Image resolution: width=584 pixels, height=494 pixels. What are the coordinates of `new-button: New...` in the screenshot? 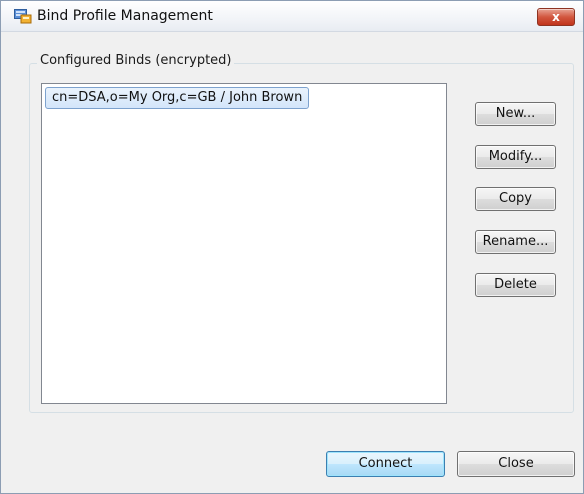 It's located at (515, 114).